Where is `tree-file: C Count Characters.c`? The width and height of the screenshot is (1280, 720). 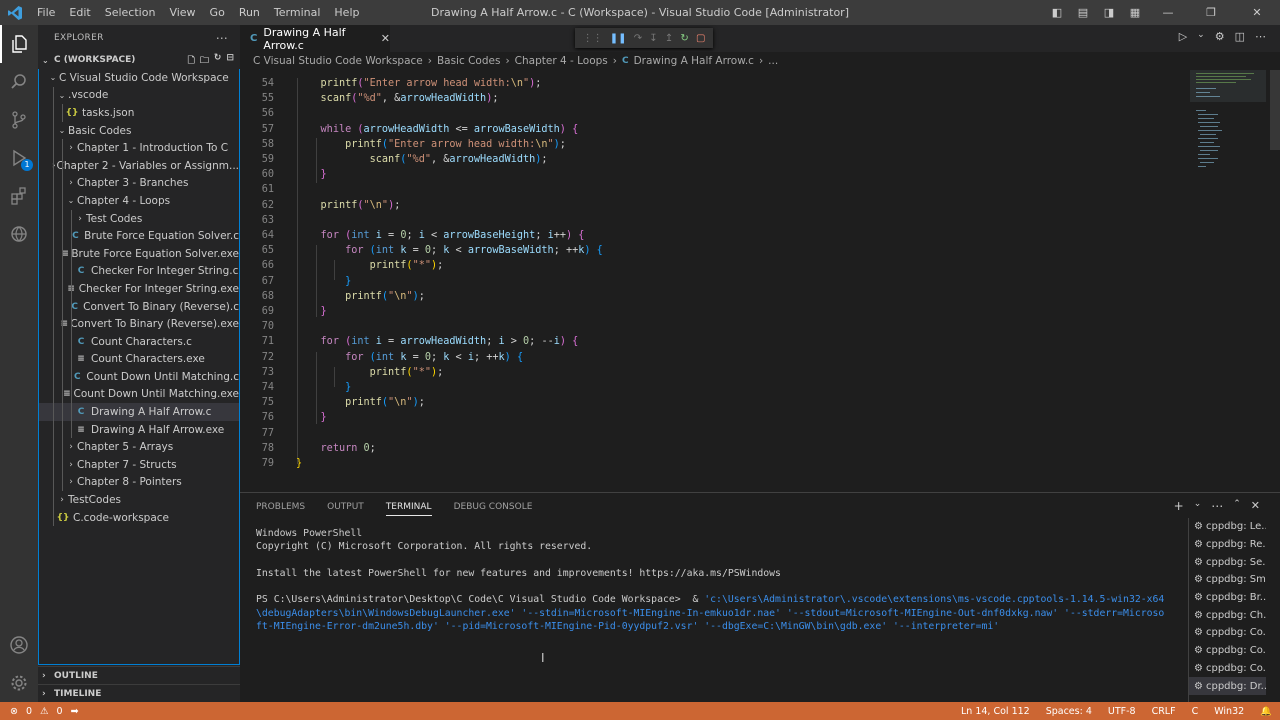
tree-file: C Count Characters.c is located at coordinates (139, 341).